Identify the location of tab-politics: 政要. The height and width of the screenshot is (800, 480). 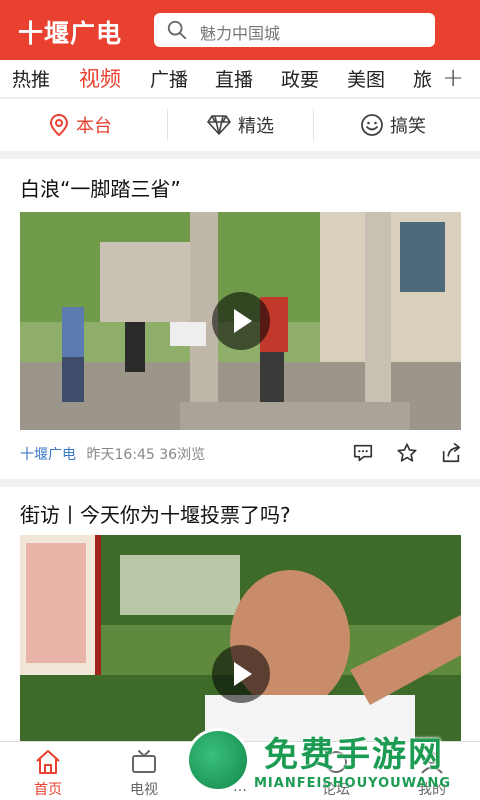
(300, 78).